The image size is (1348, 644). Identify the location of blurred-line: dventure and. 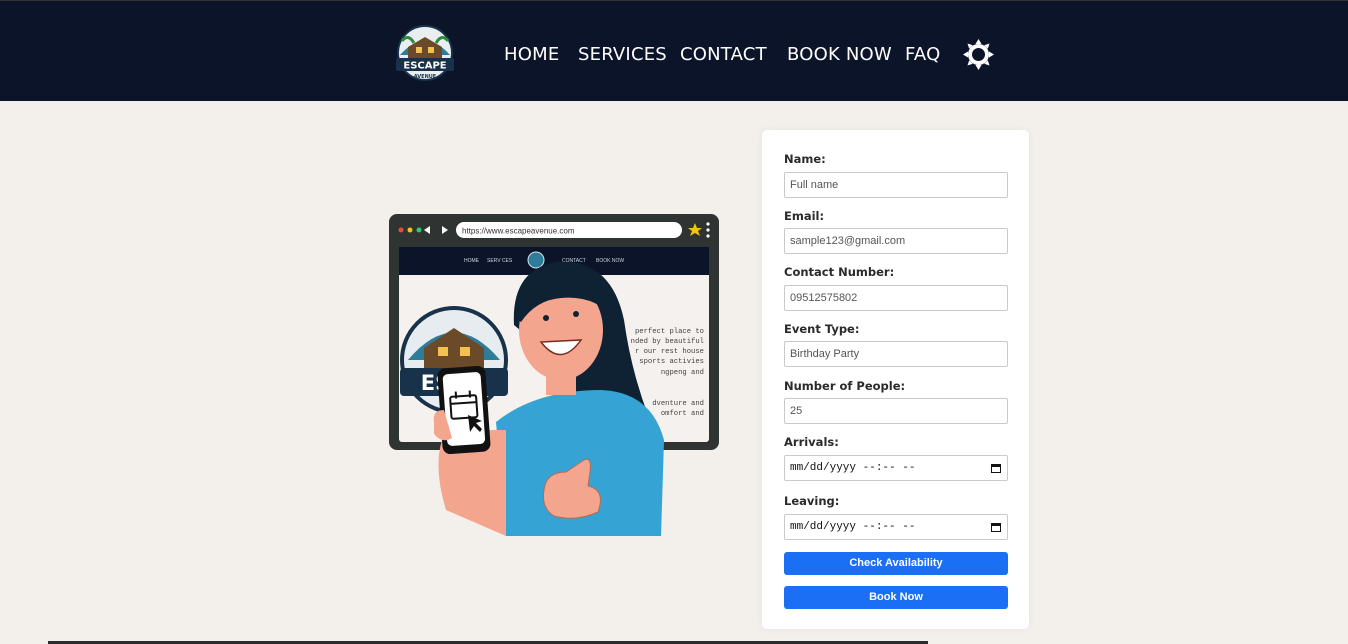
(678, 404).